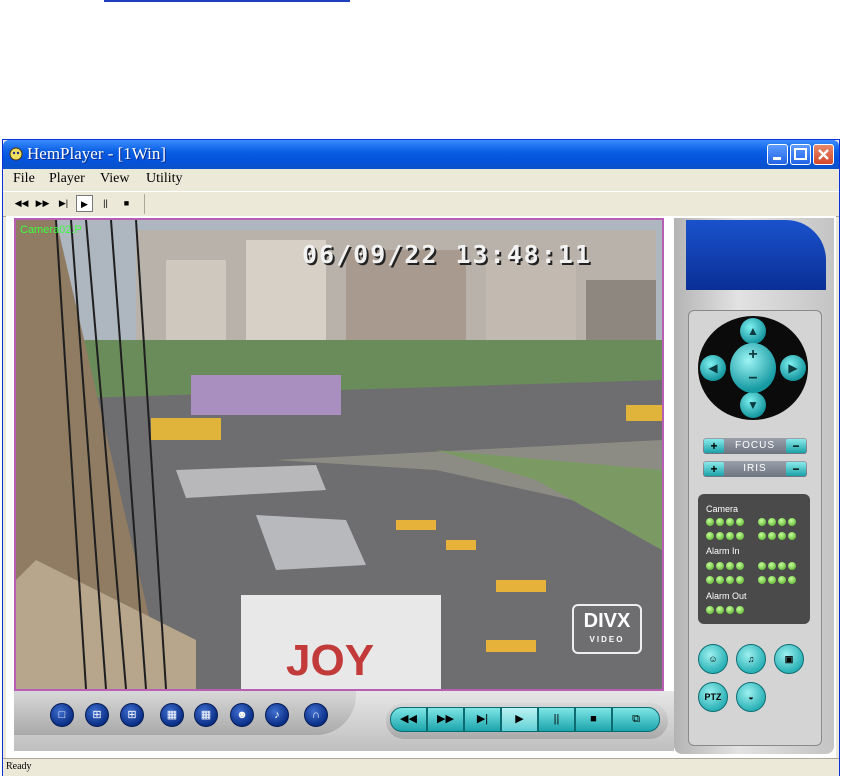 Image resolution: width=842 pixels, height=779 pixels. I want to click on focus-minus-button: −, so click(796, 446).